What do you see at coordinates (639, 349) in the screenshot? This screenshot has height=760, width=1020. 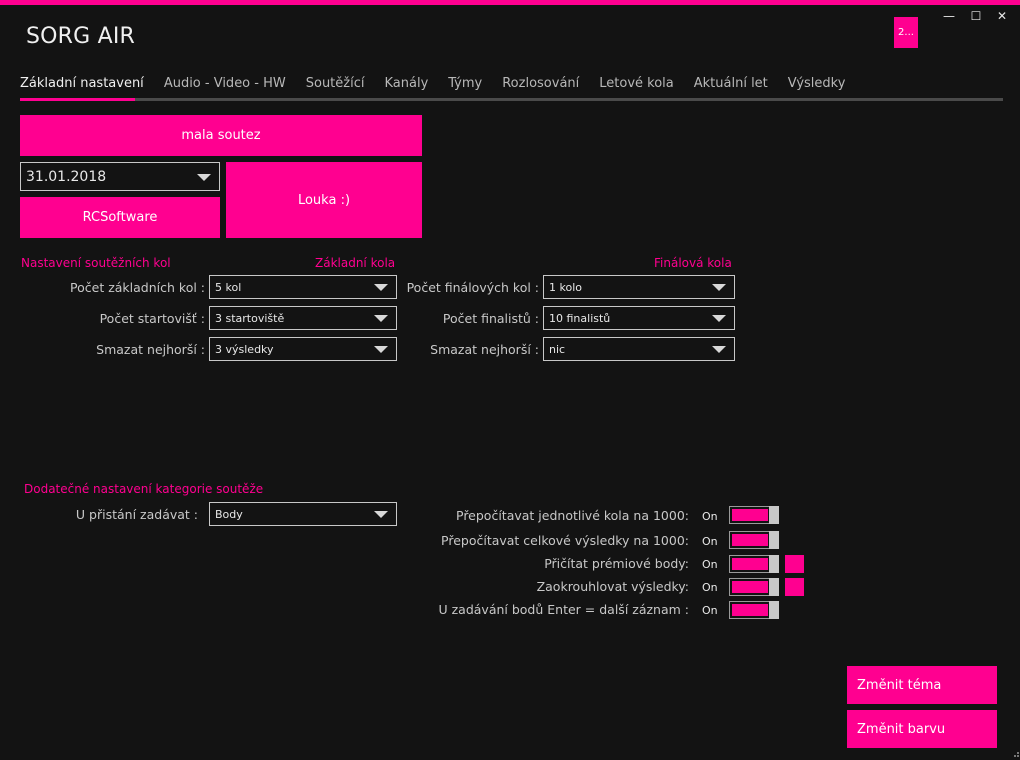 I see `final-drop-worst-select: nic` at bounding box center [639, 349].